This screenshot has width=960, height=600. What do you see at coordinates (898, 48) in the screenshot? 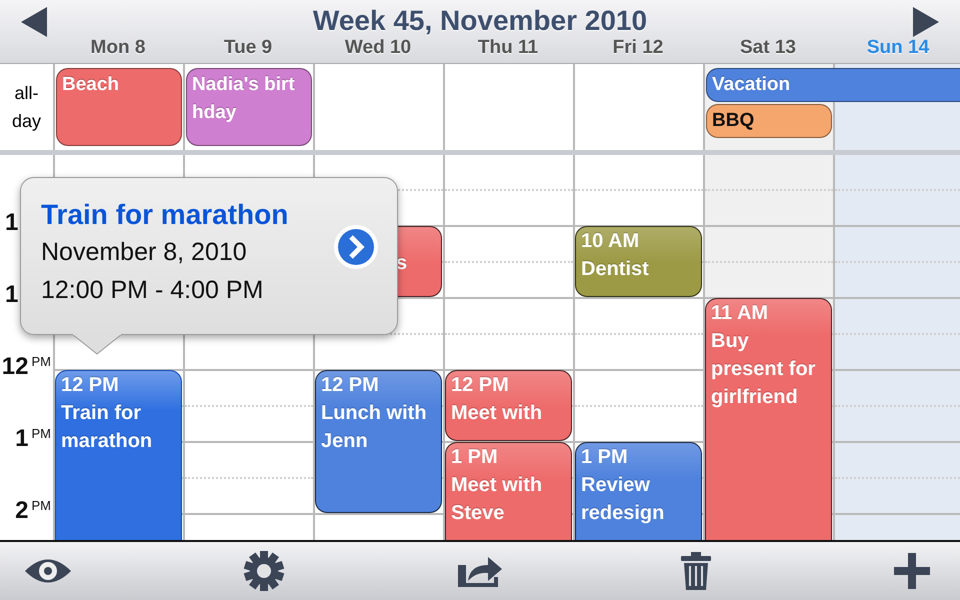
I see `day-label: Sun 14` at bounding box center [898, 48].